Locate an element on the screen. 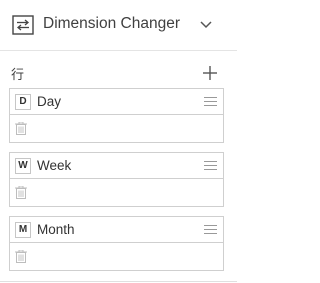  dimension-label: Day is located at coordinates (49, 101).